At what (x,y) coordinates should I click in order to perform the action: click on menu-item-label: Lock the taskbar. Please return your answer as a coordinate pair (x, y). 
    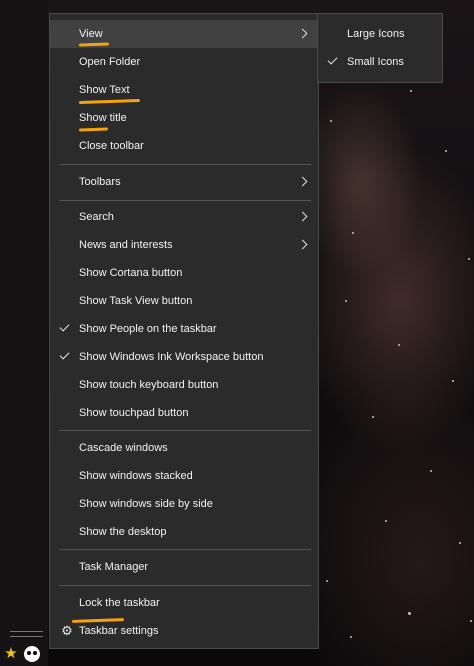
    Looking at the image, I should click on (119, 603).